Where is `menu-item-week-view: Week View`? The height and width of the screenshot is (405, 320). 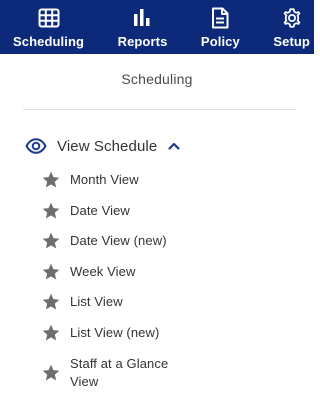
menu-item-week-view: Week View is located at coordinates (87, 272).